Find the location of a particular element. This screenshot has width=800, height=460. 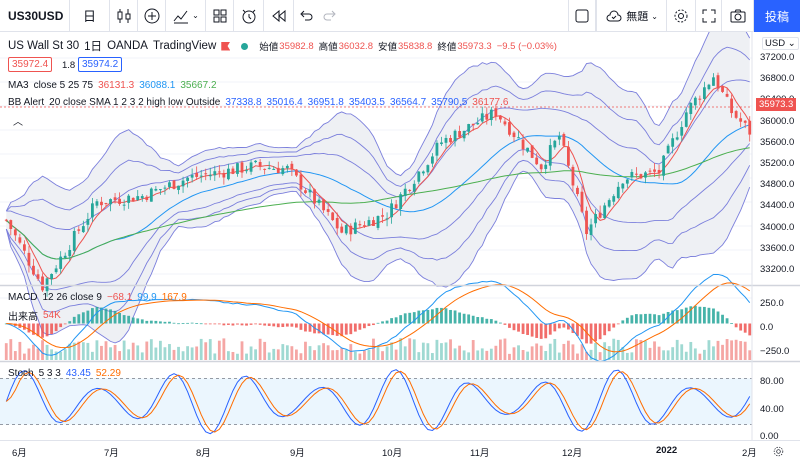

fullscreen-button is located at coordinates (709, 16).